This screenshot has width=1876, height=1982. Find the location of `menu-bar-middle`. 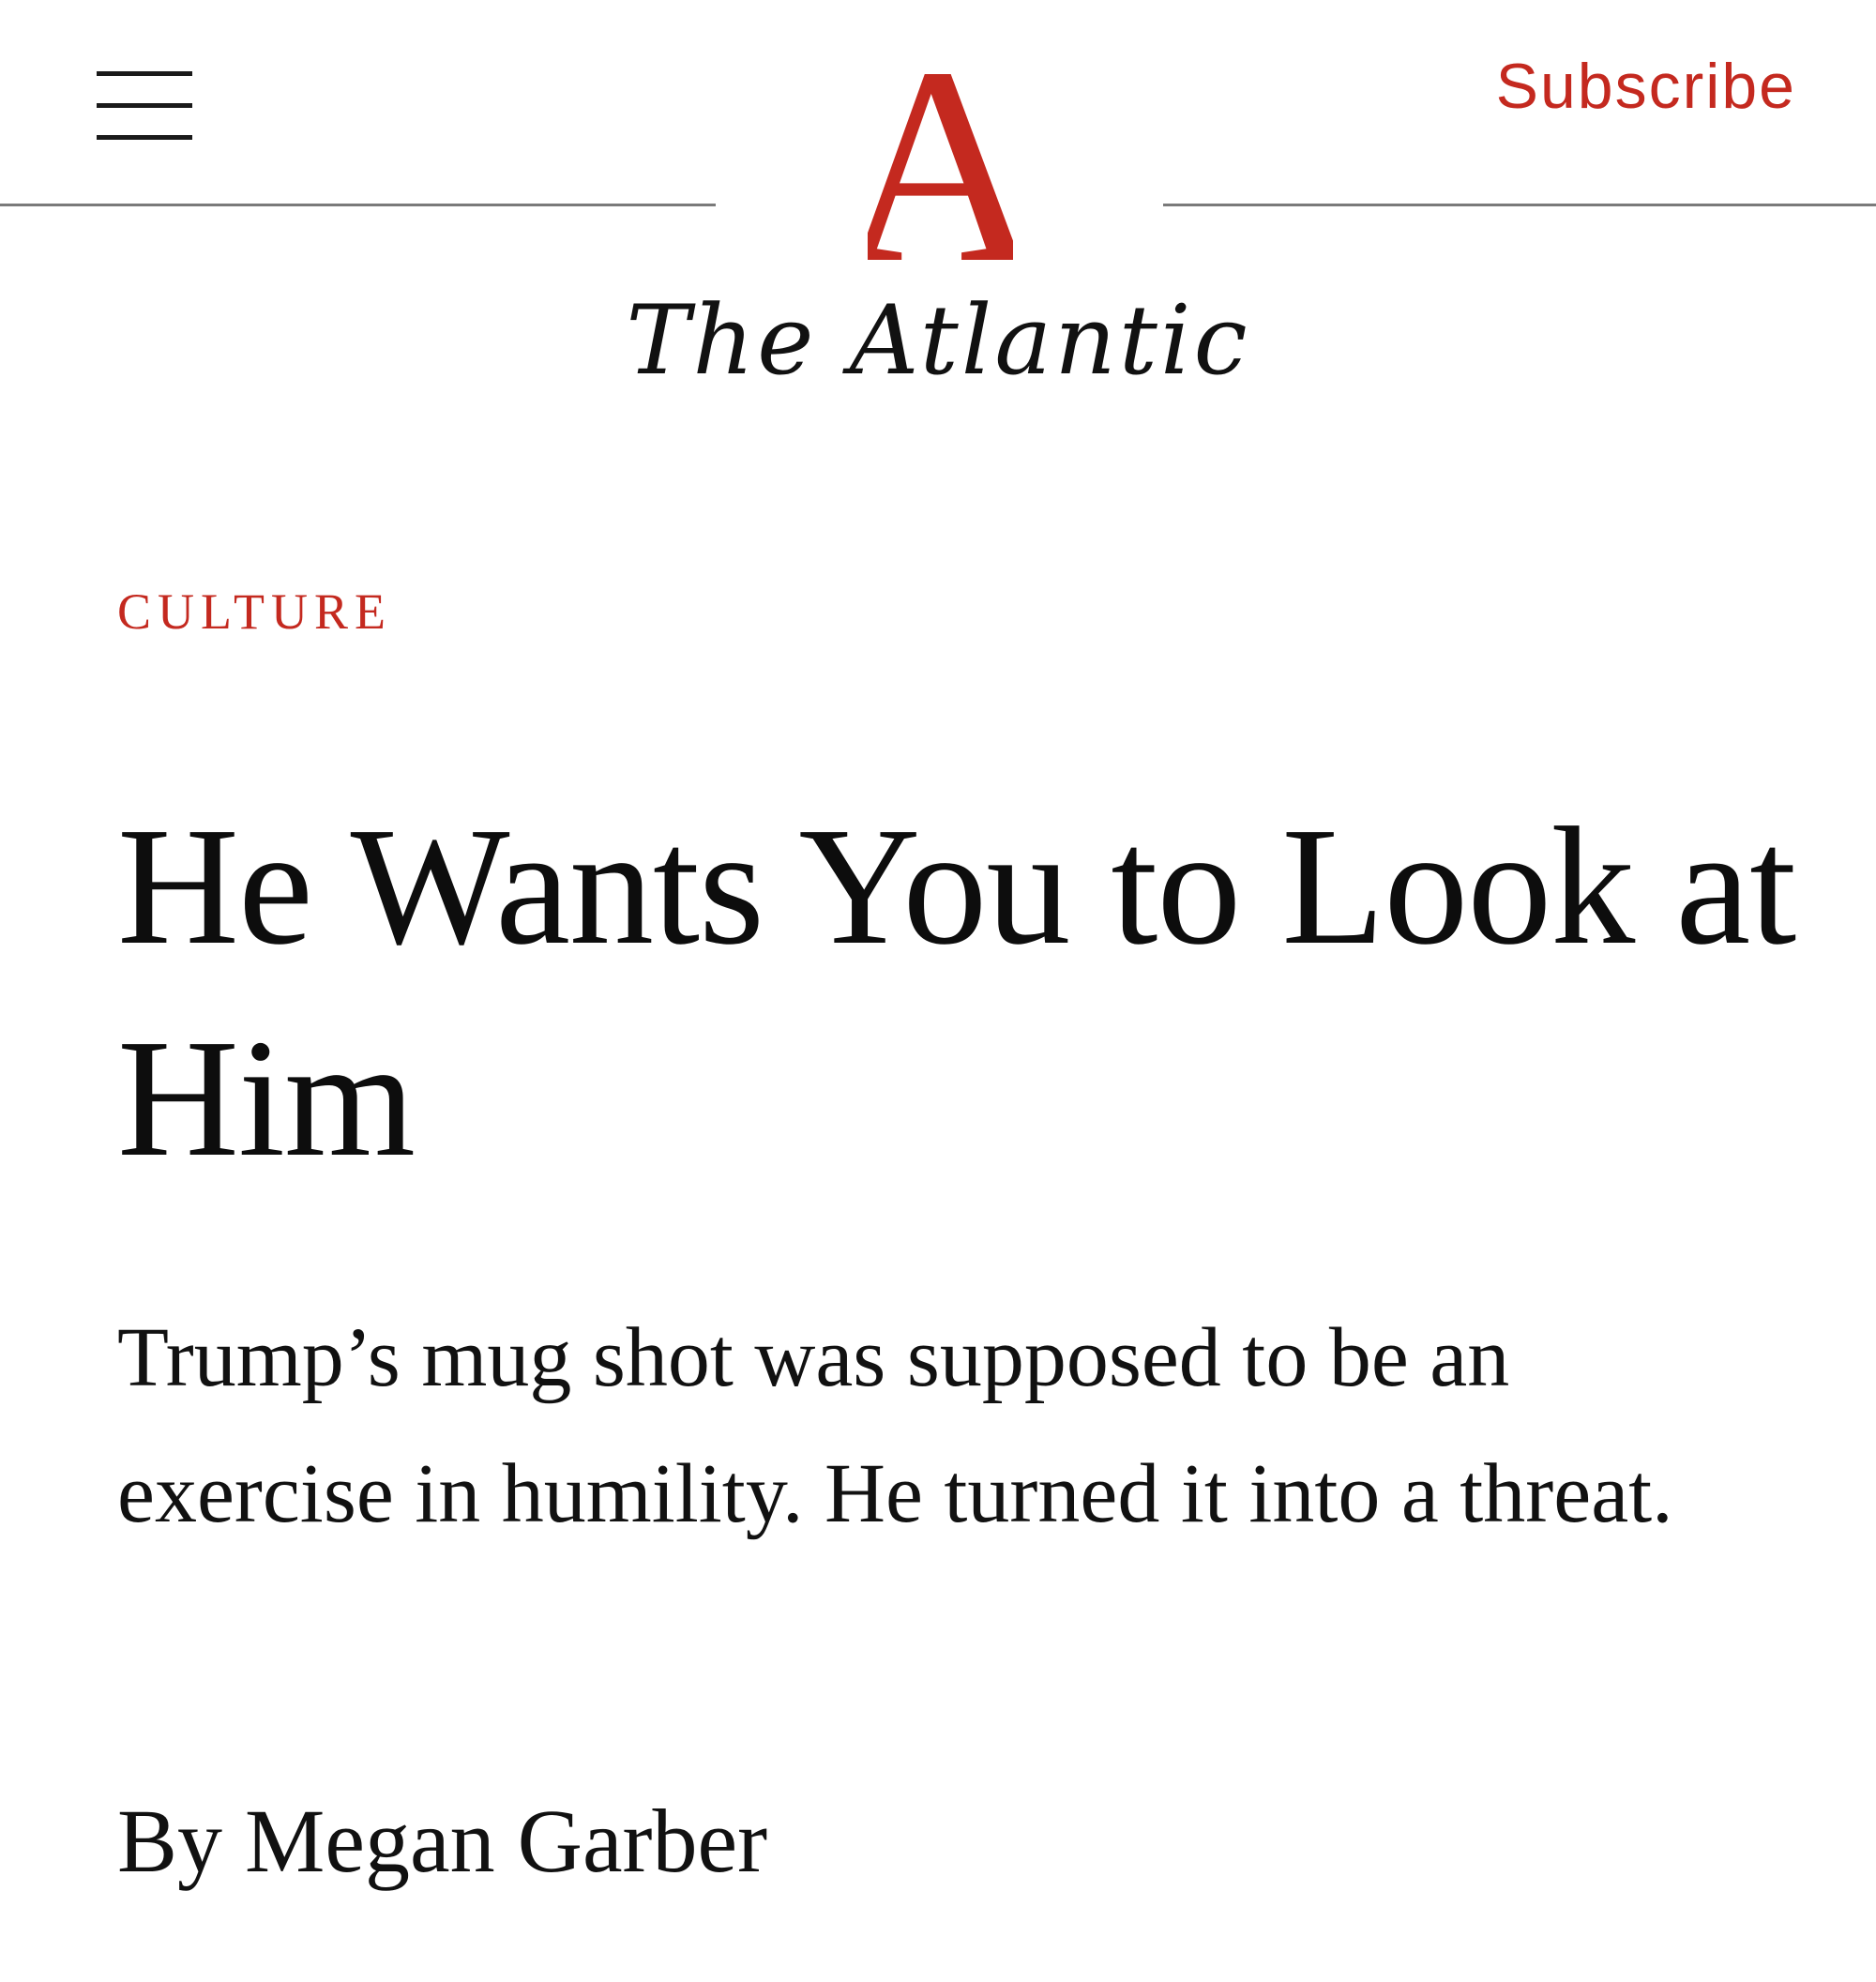

menu-bar-middle is located at coordinates (144, 105).